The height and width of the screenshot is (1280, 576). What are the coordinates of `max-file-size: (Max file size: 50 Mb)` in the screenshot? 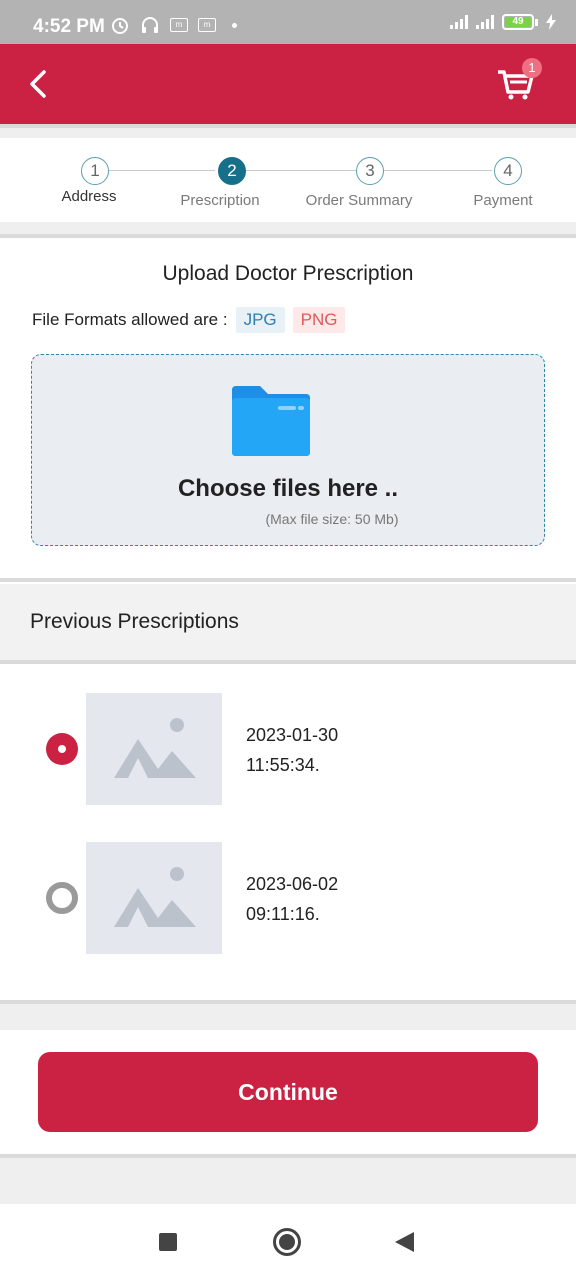 It's located at (332, 519).